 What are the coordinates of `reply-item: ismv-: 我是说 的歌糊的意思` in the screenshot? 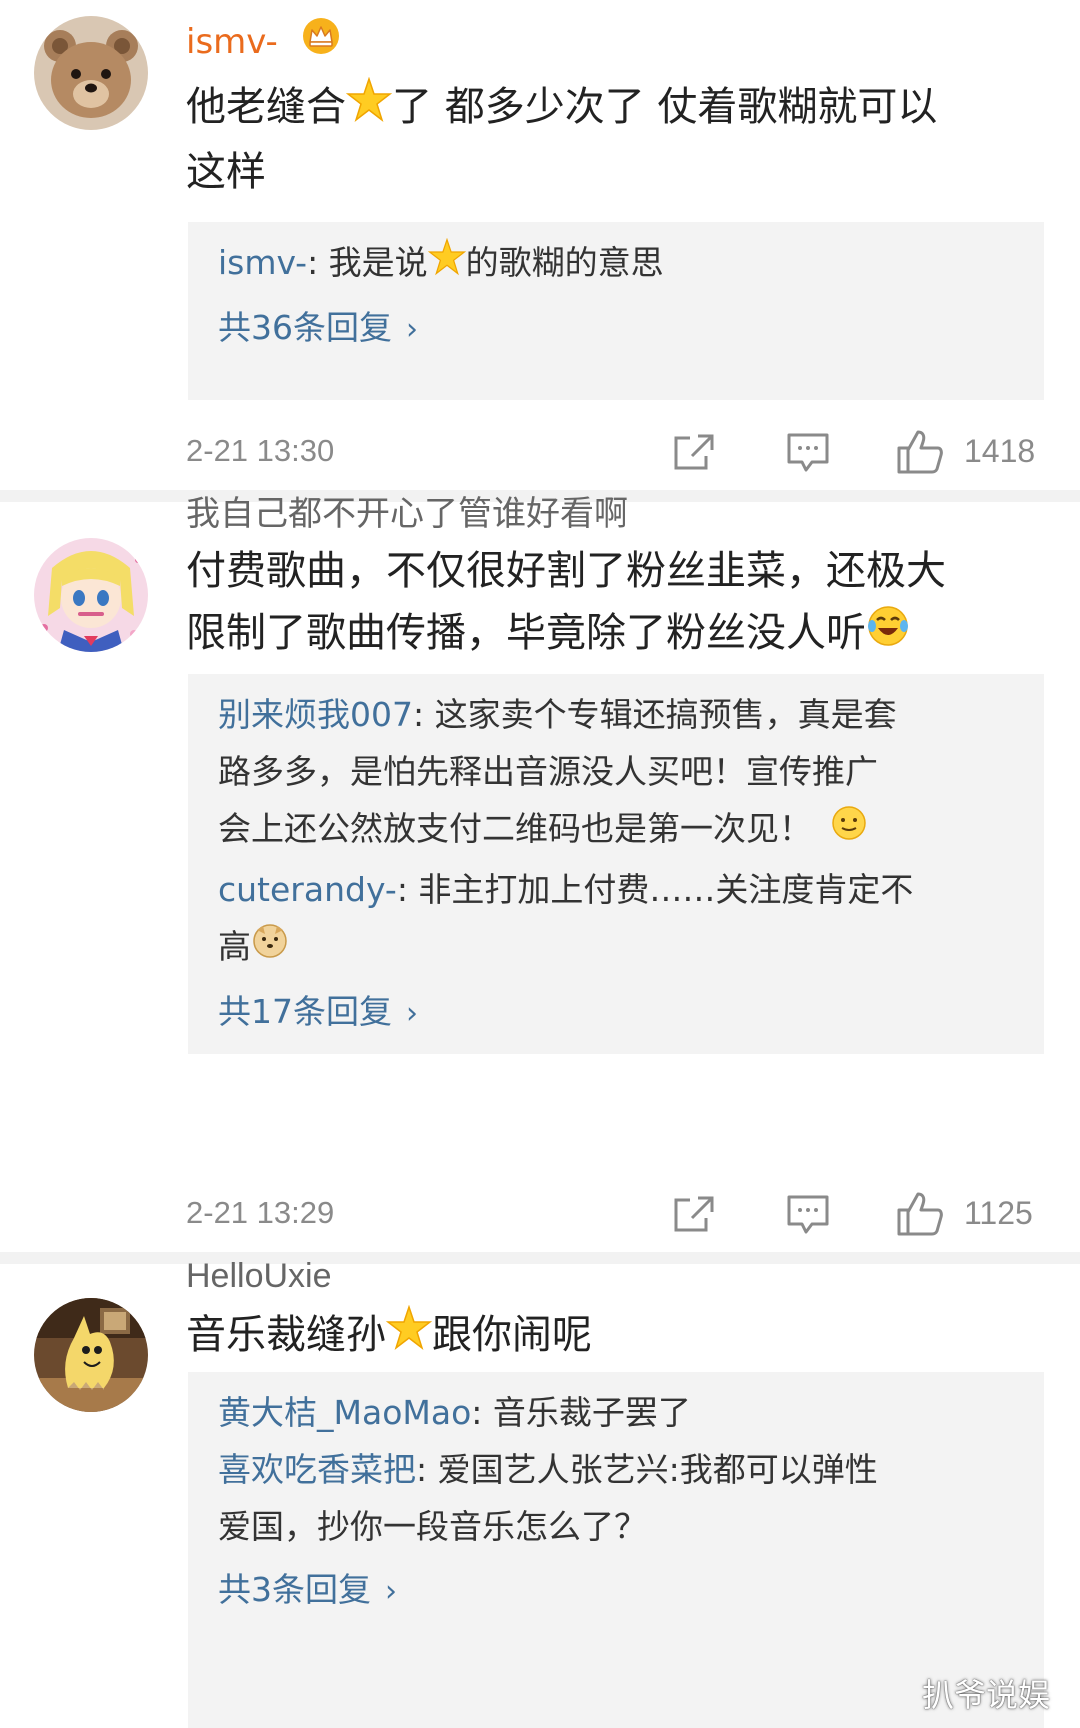 It's located at (616, 263).